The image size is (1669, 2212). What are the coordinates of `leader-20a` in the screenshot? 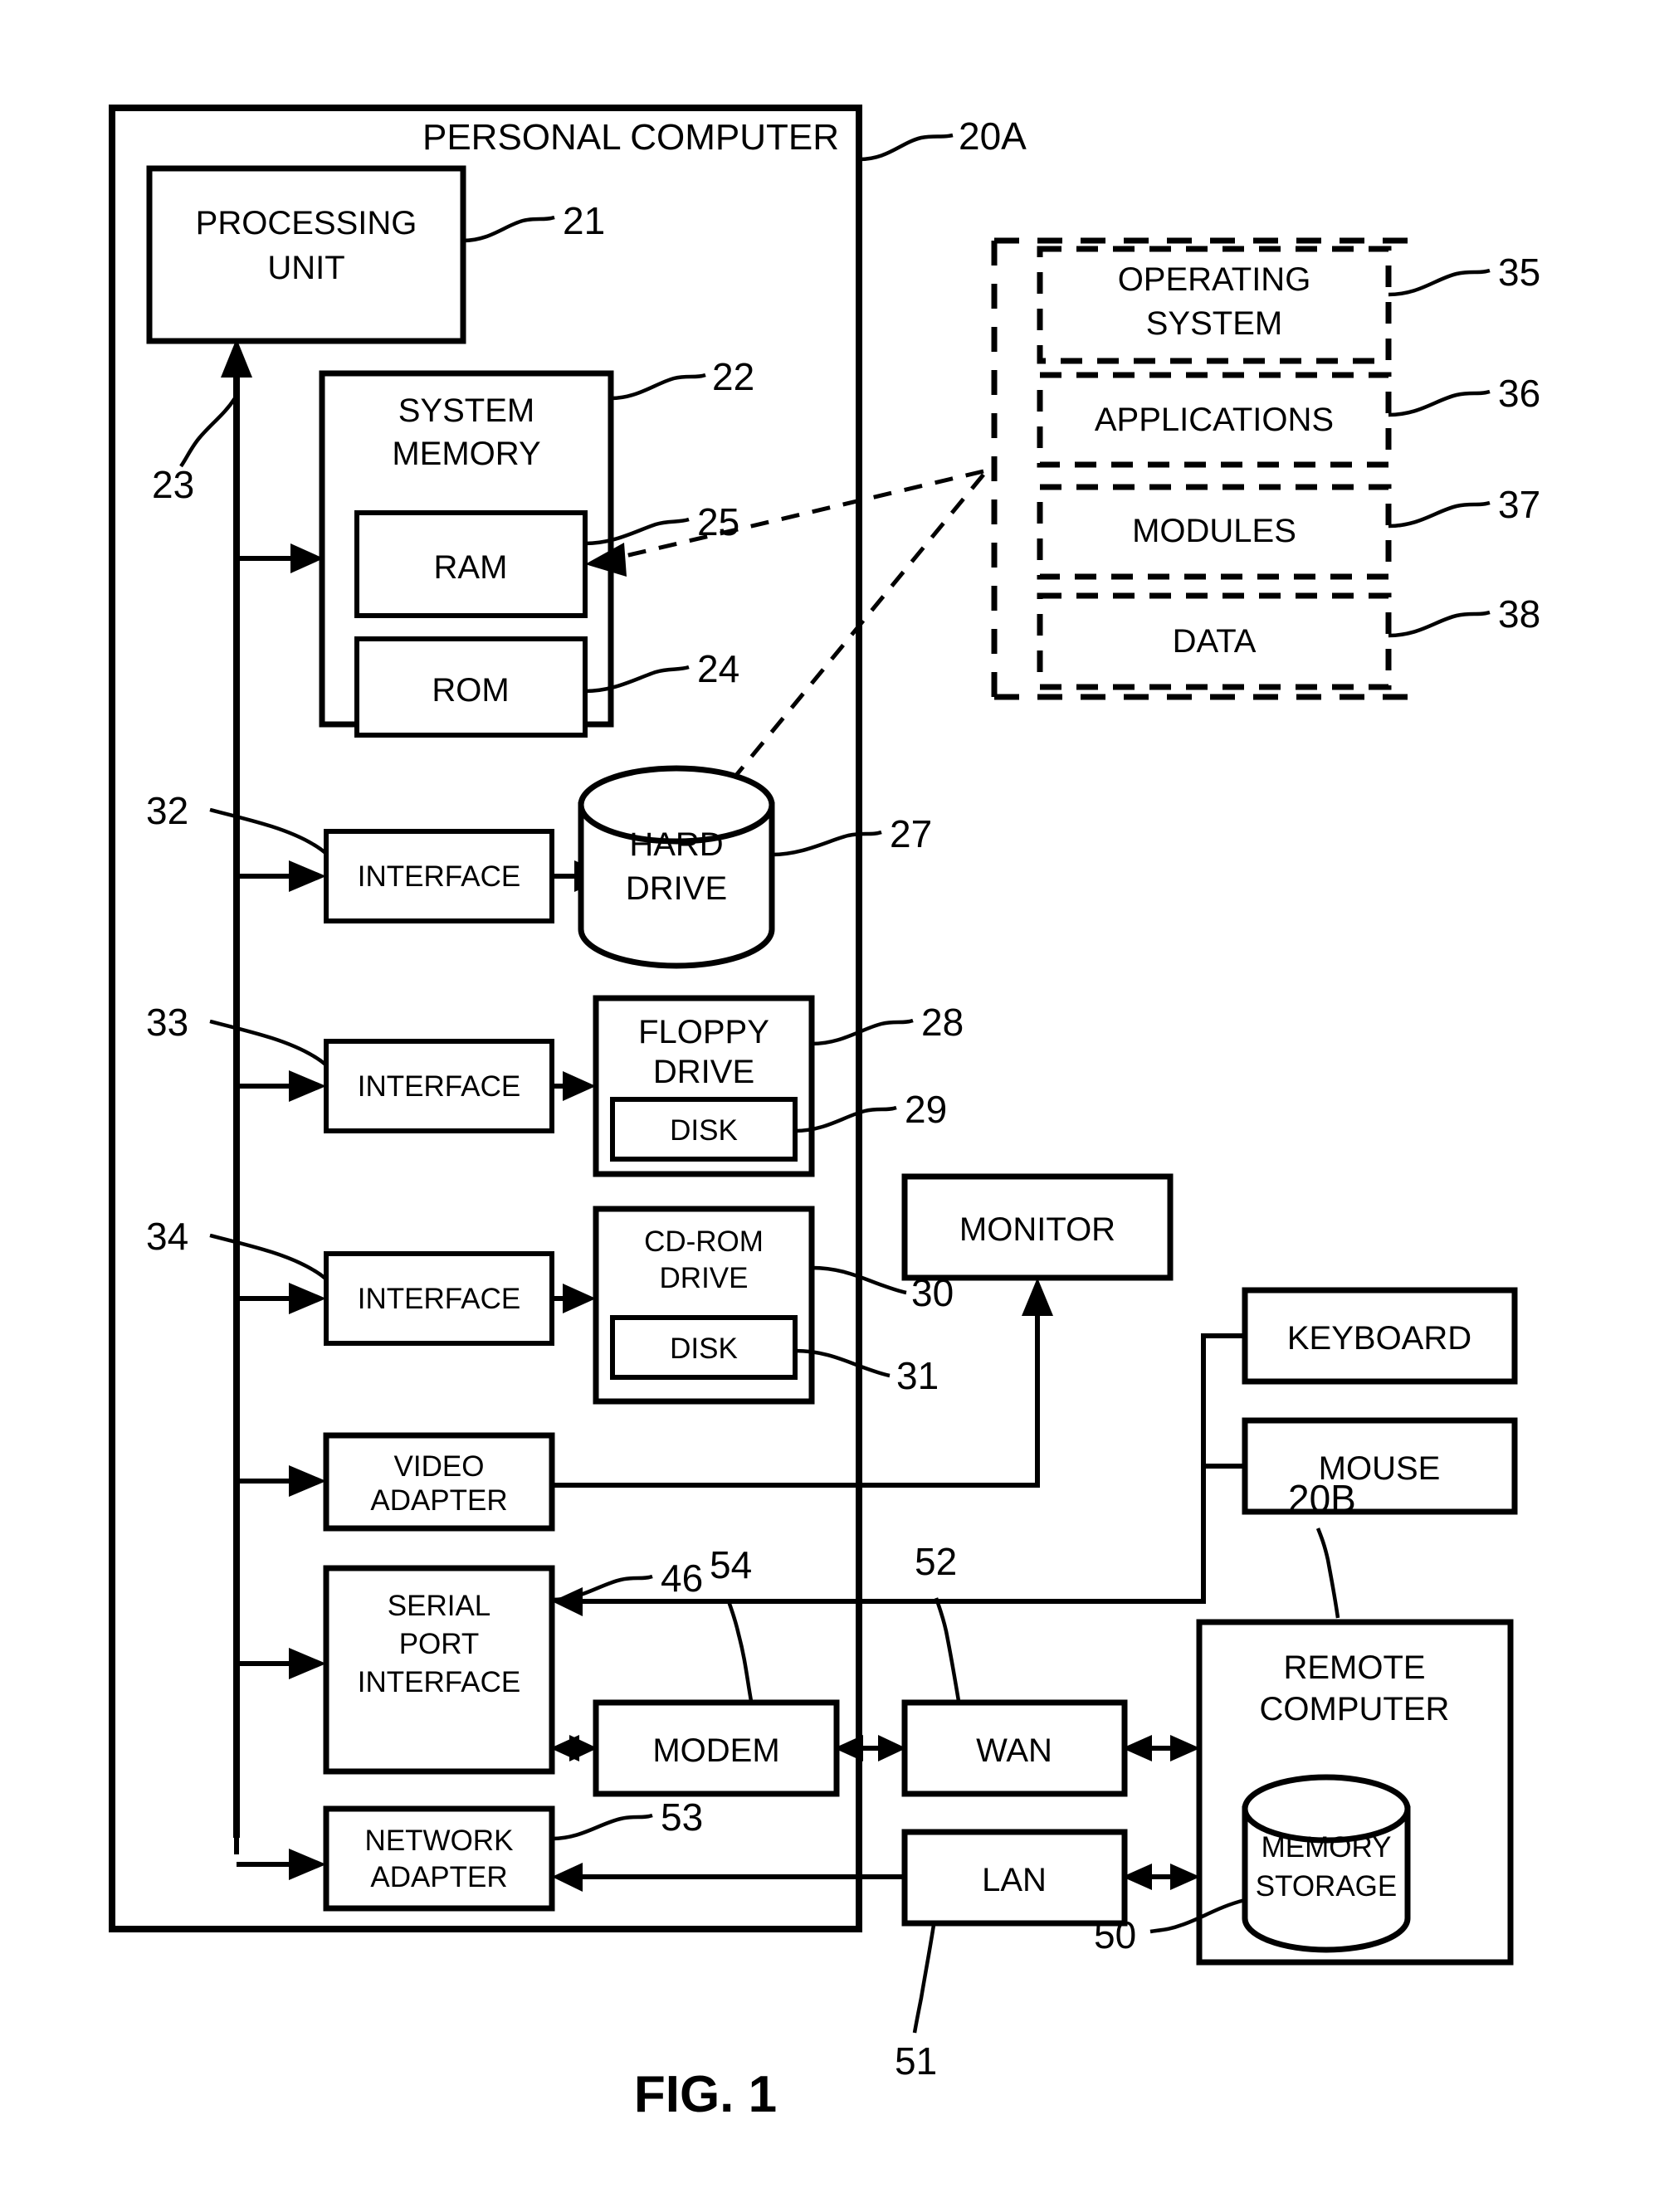 It's located at (906, 147).